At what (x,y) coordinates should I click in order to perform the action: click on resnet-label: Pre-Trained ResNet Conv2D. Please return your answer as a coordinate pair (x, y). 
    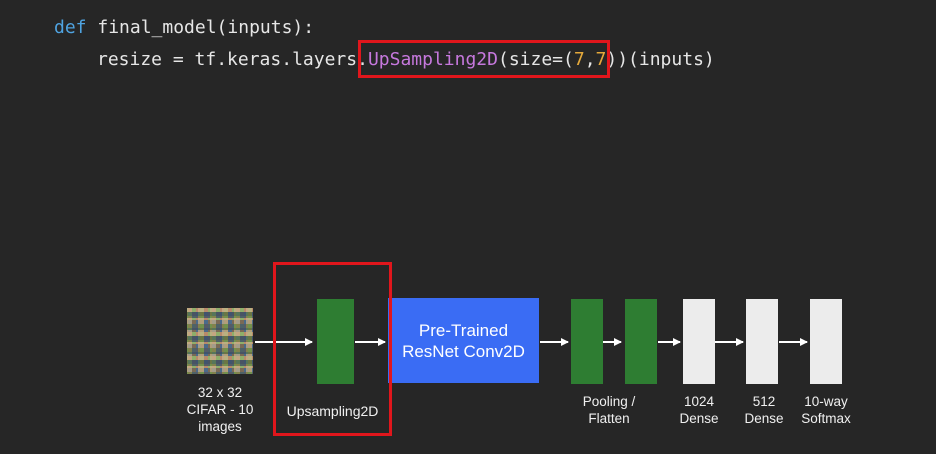
    Looking at the image, I should click on (463, 341).